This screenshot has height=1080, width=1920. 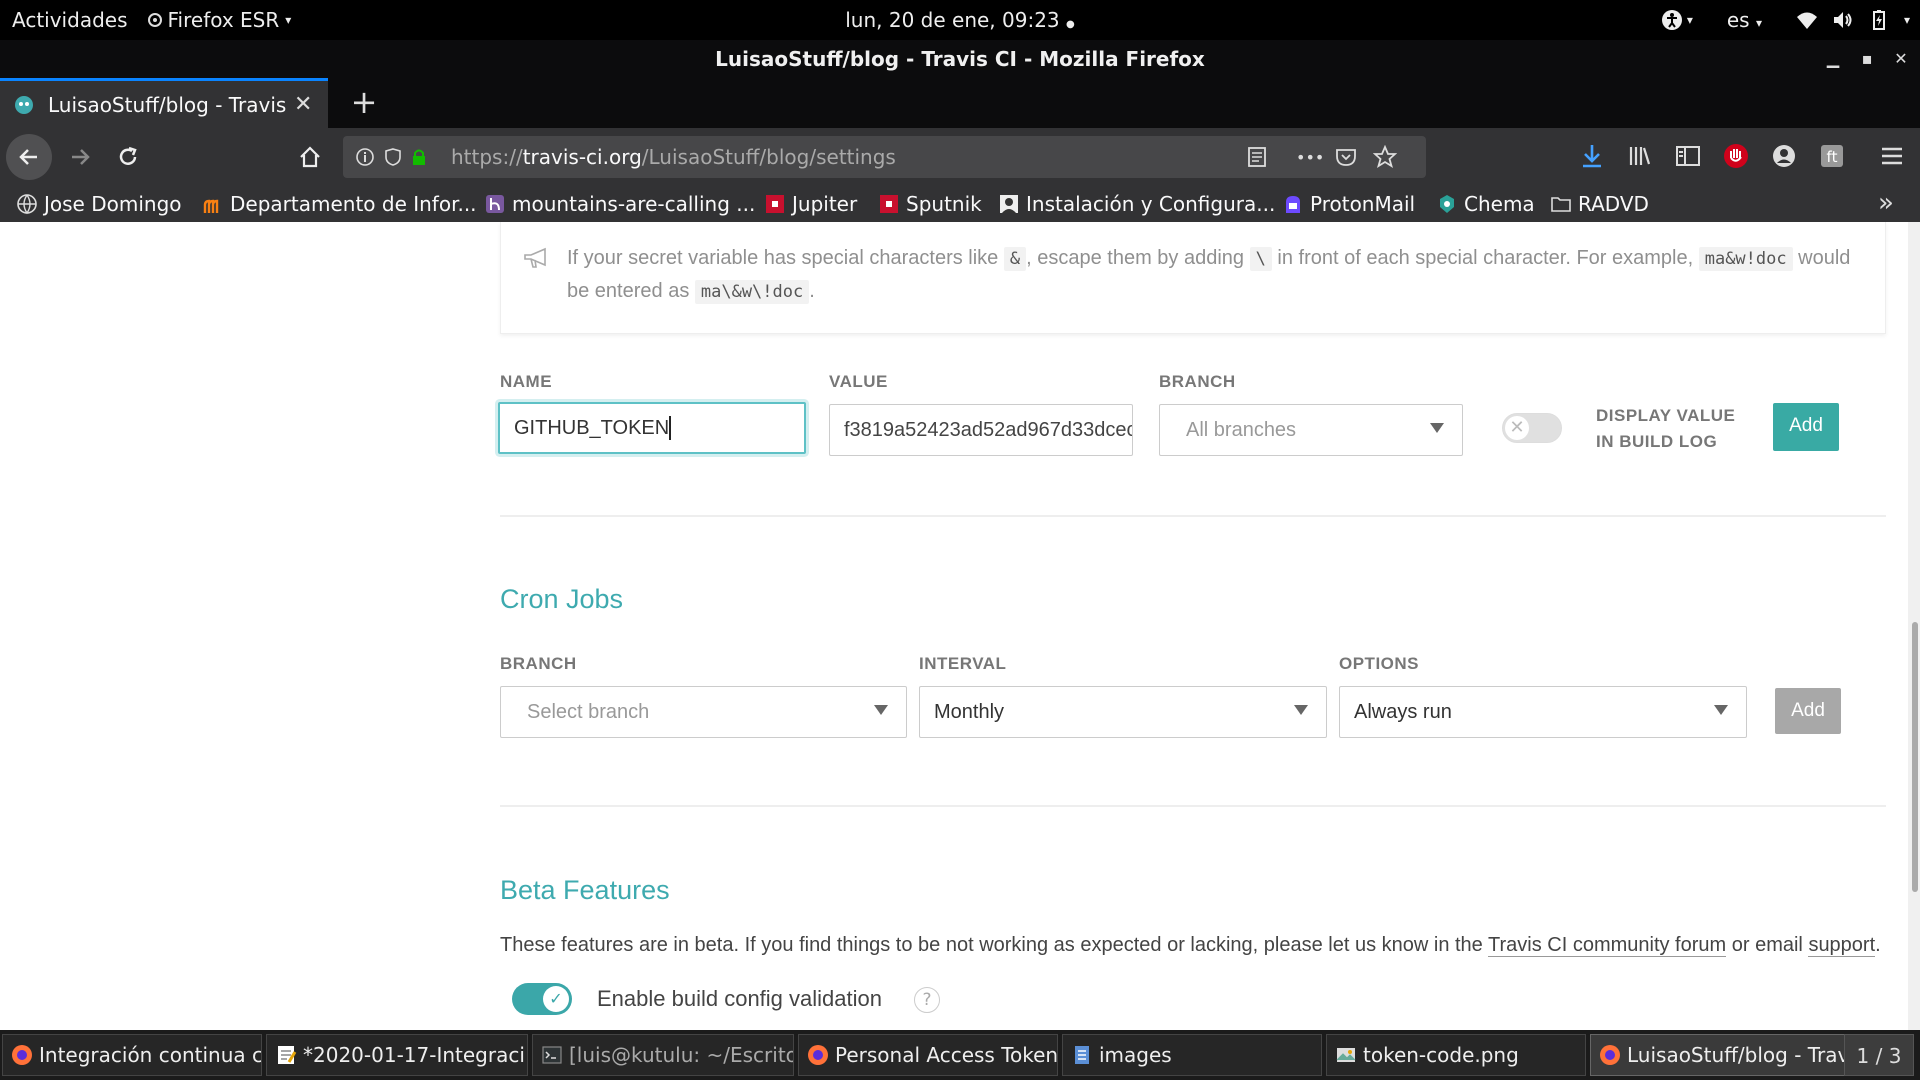 I want to click on lock-icon, so click(x=419, y=157).